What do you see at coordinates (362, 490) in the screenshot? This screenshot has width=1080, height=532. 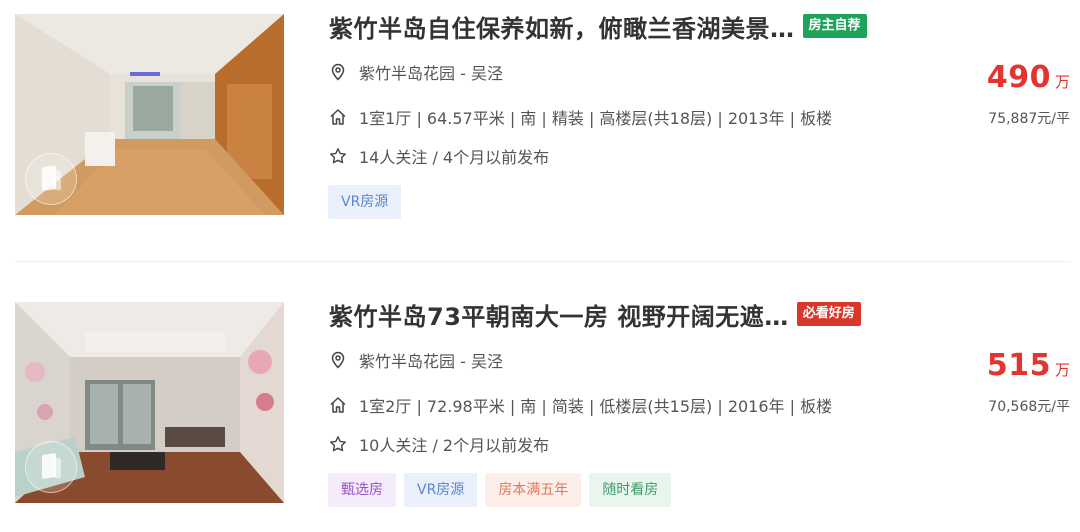 I see `tag-selected: 甄选房` at bounding box center [362, 490].